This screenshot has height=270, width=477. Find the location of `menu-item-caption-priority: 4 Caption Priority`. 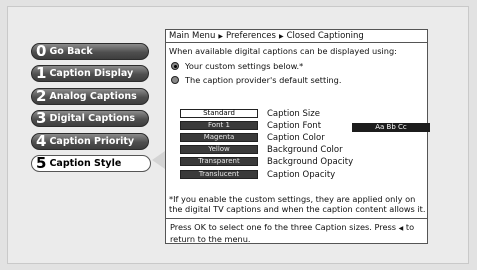

menu-item-caption-priority: 4 Caption Priority is located at coordinates (90, 141).